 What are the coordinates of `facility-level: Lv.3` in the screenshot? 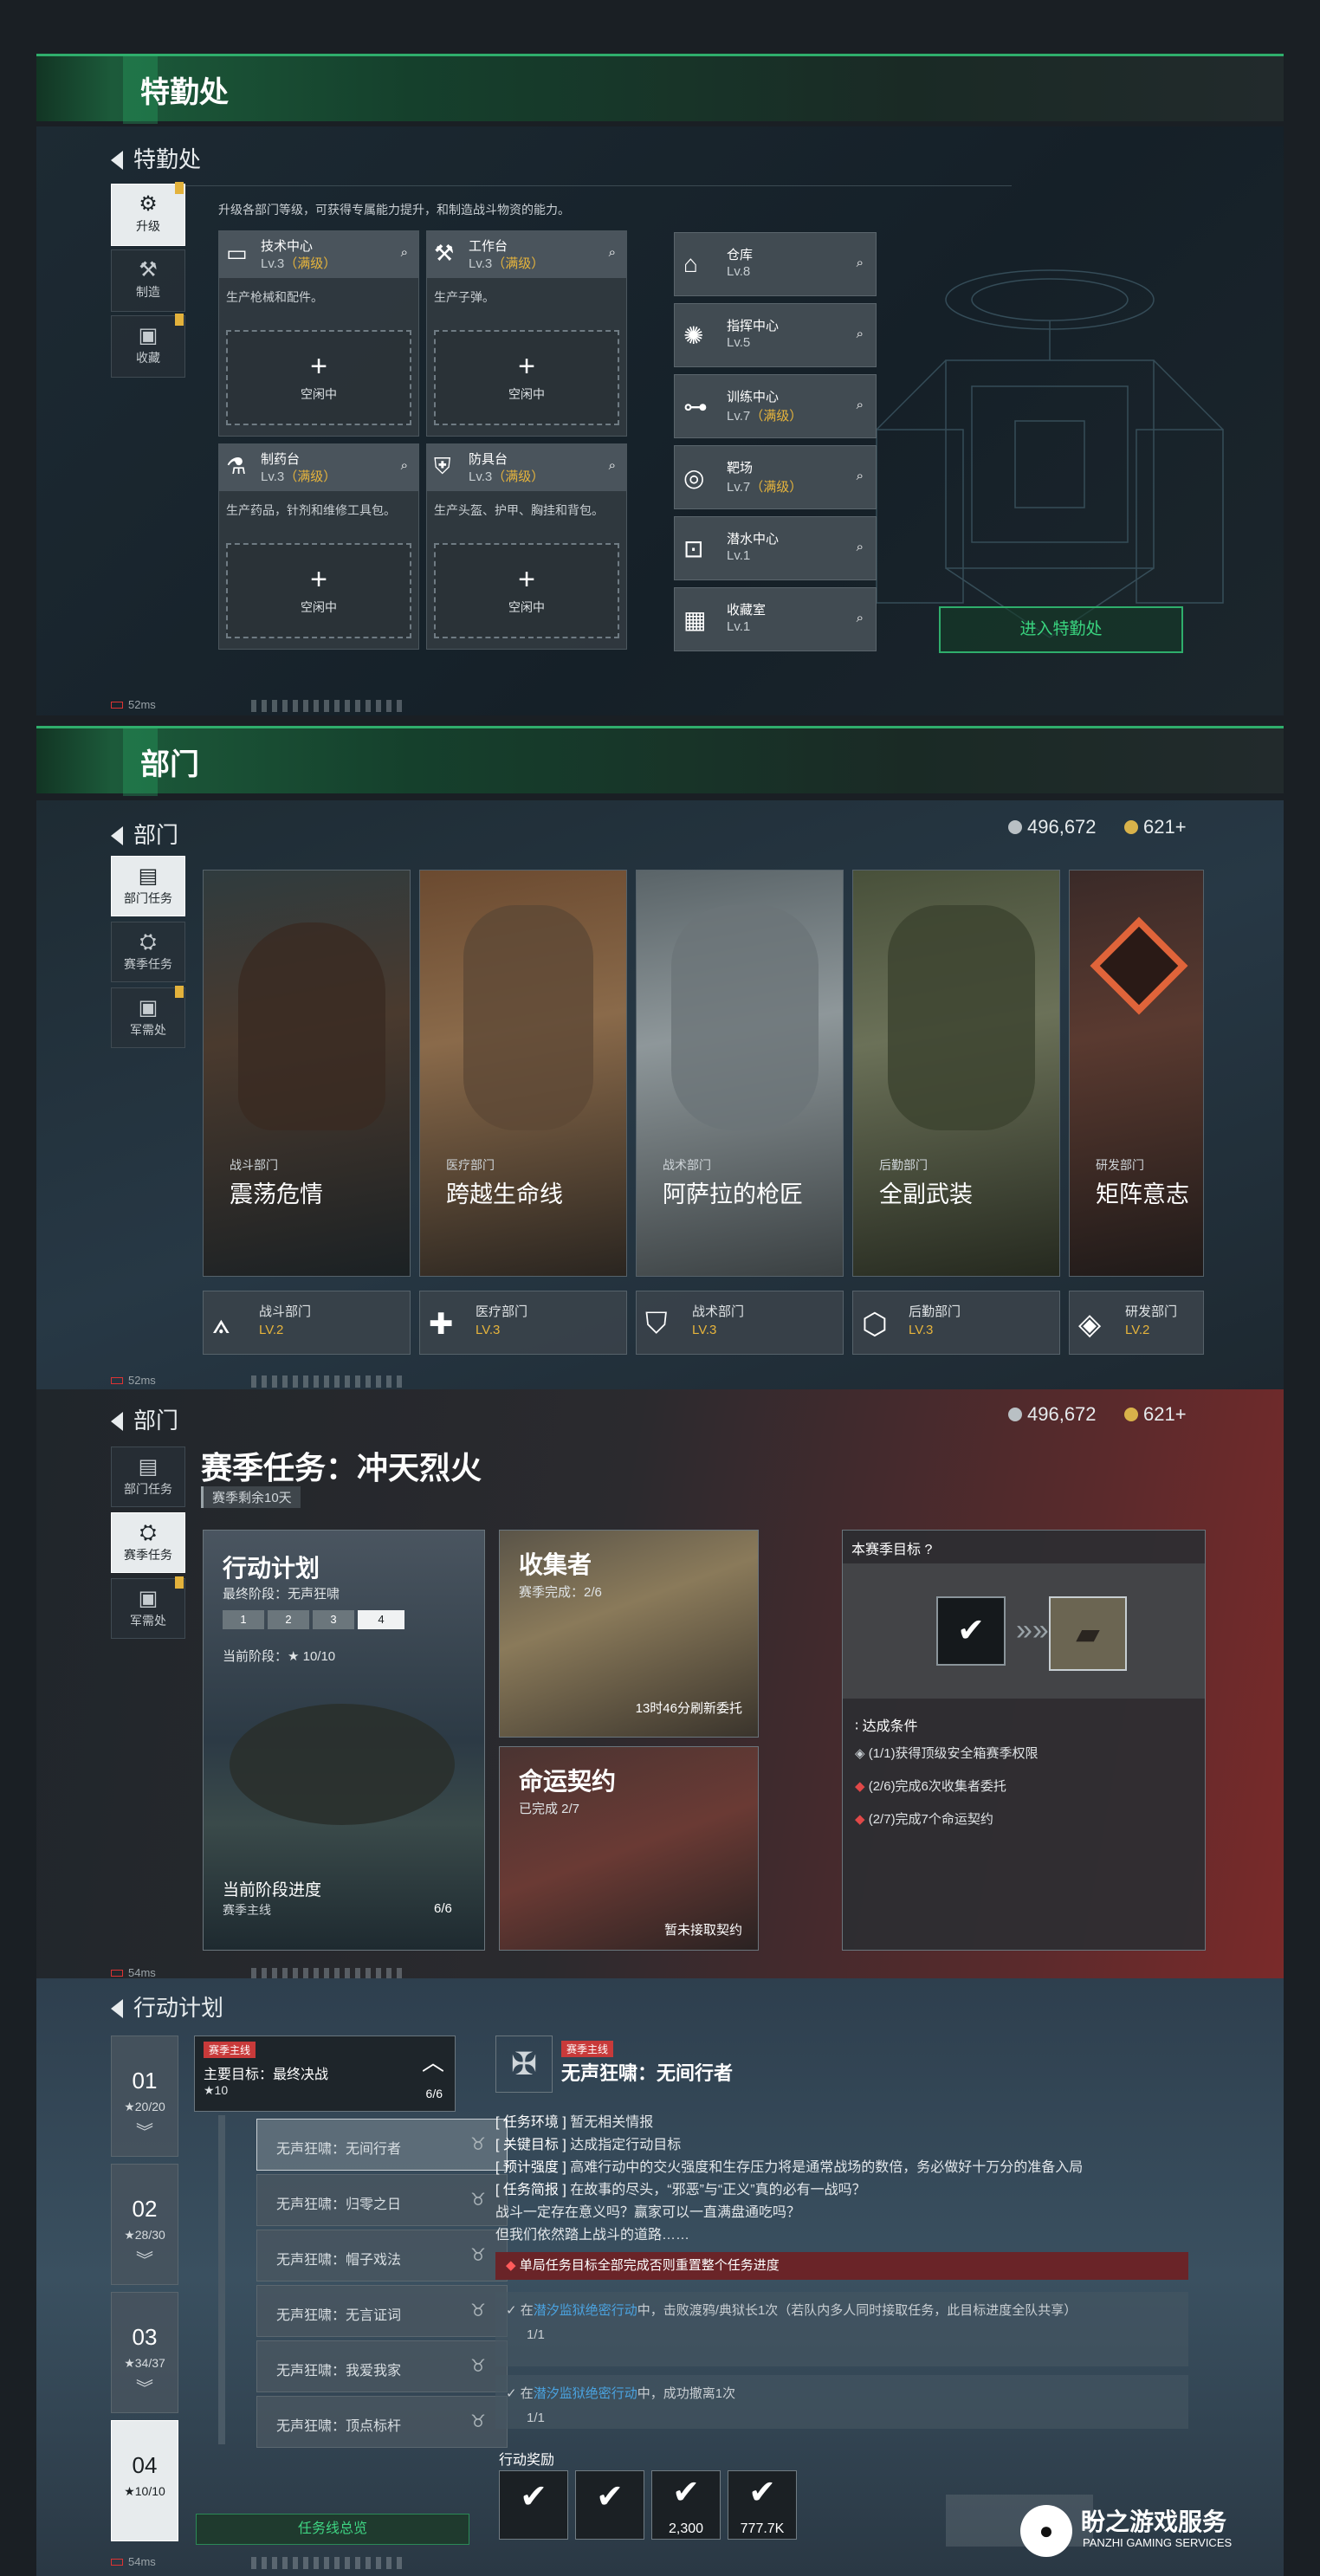 It's located at (481, 263).